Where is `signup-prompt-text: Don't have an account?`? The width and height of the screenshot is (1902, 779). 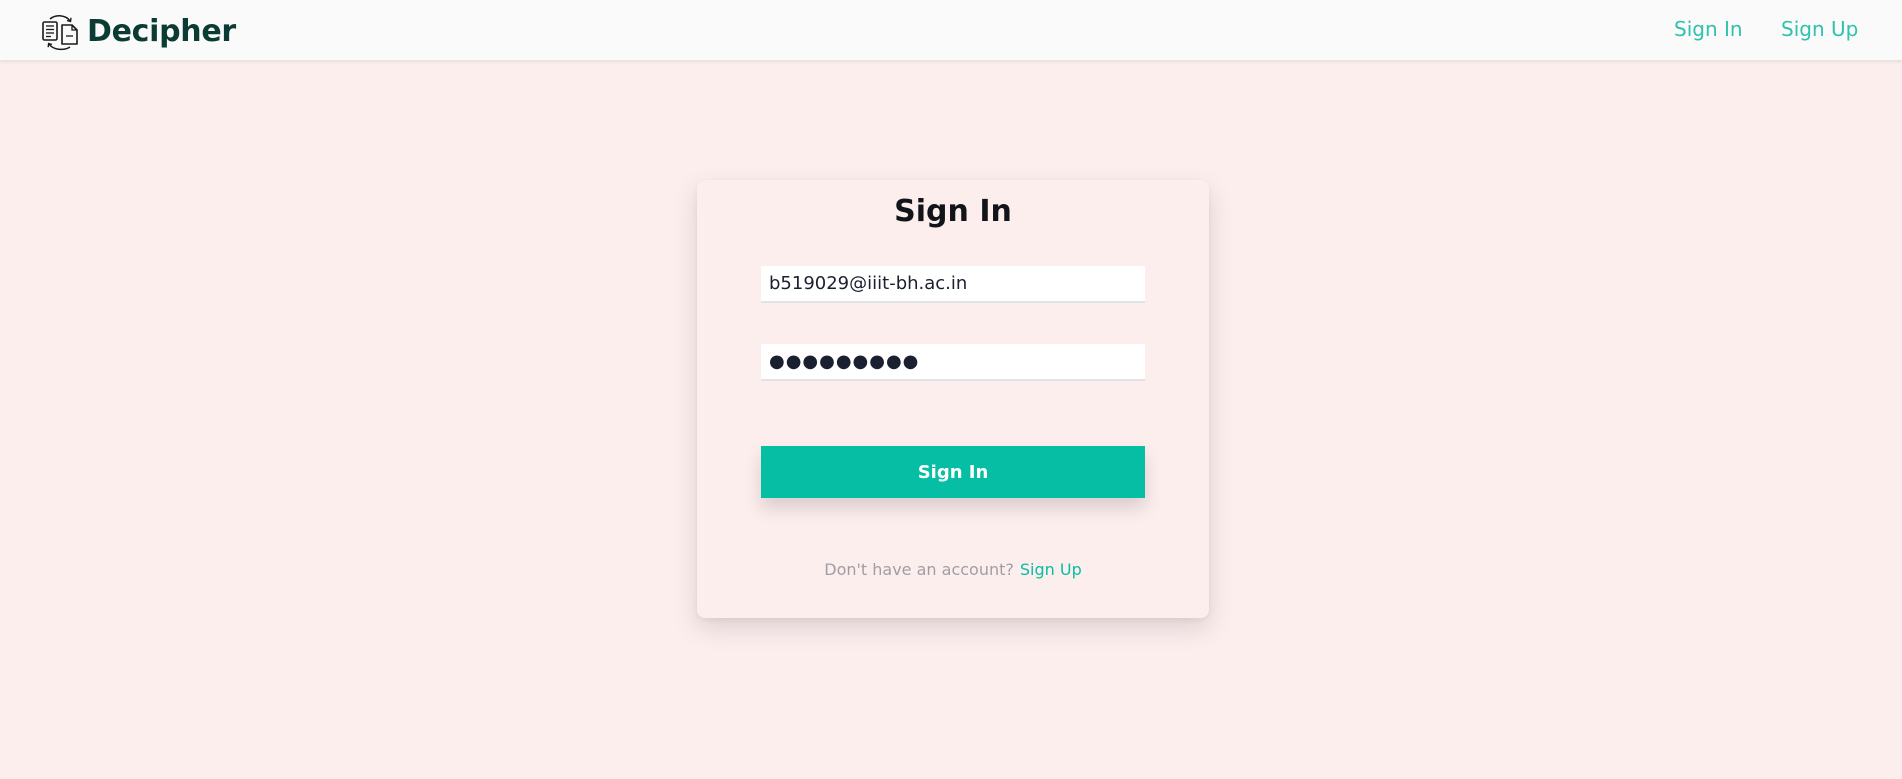 signup-prompt-text: Don't have an account? is located at coordinates (919, 569).